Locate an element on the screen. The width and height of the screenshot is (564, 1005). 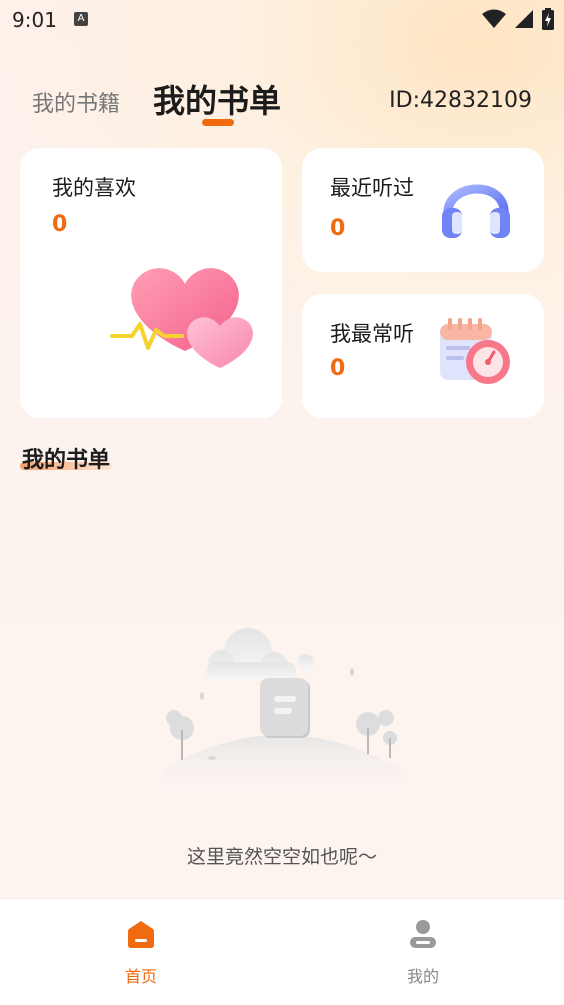
status-time: 9:01 is located at coordinates (34, 20).